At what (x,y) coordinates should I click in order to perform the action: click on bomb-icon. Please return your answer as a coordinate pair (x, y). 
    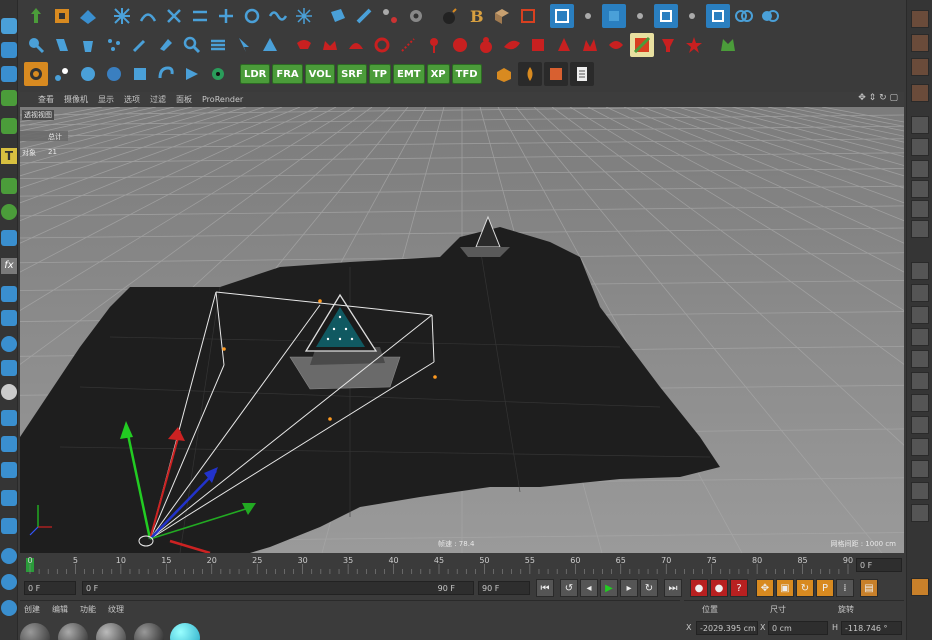
    Looking at the image, I should click on (450, 16).